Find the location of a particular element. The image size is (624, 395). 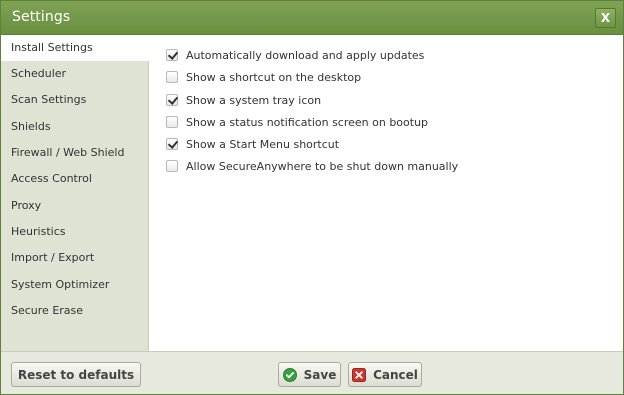

tray-icon-checkbox is located at coordinates (172, 100).